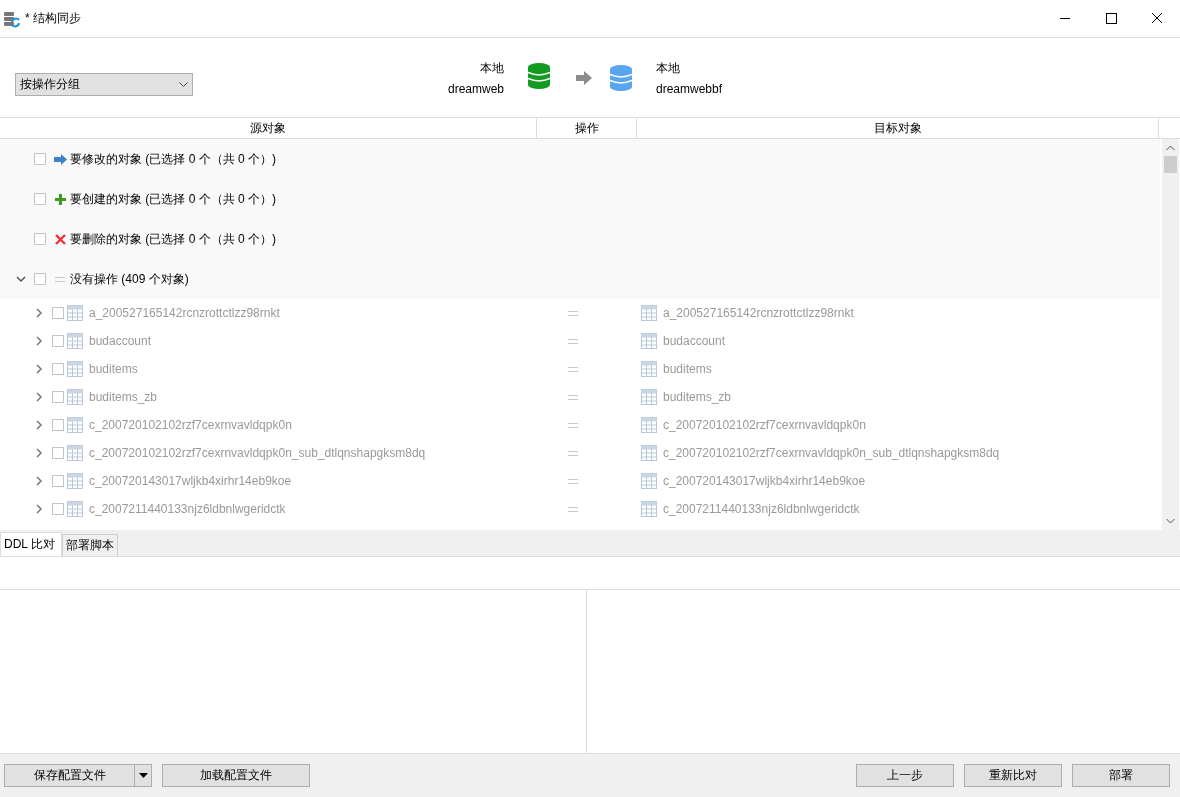  Describe the element at coordinates (89, 545) in the screenshot. I see `tab: 部署脚本` at that location.